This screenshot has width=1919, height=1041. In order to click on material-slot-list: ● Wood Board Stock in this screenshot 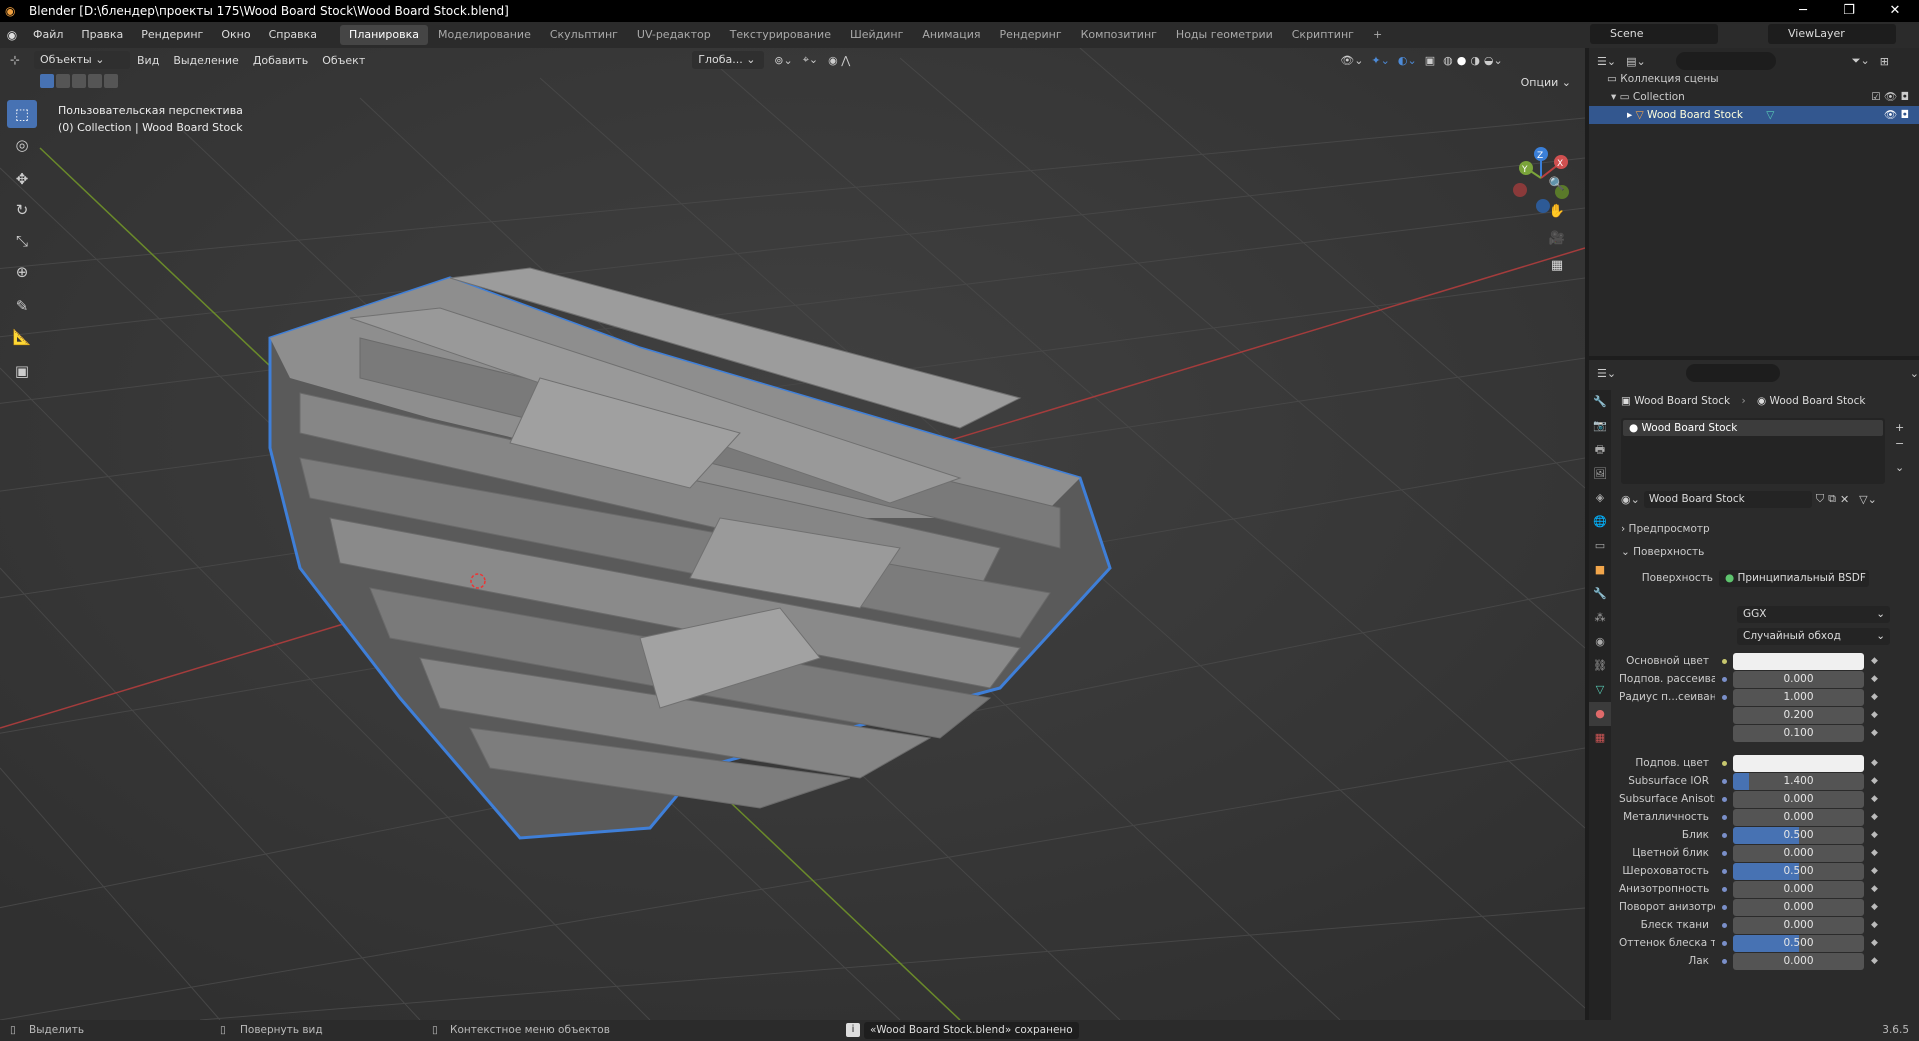, I will do `click(1753, 451)`.